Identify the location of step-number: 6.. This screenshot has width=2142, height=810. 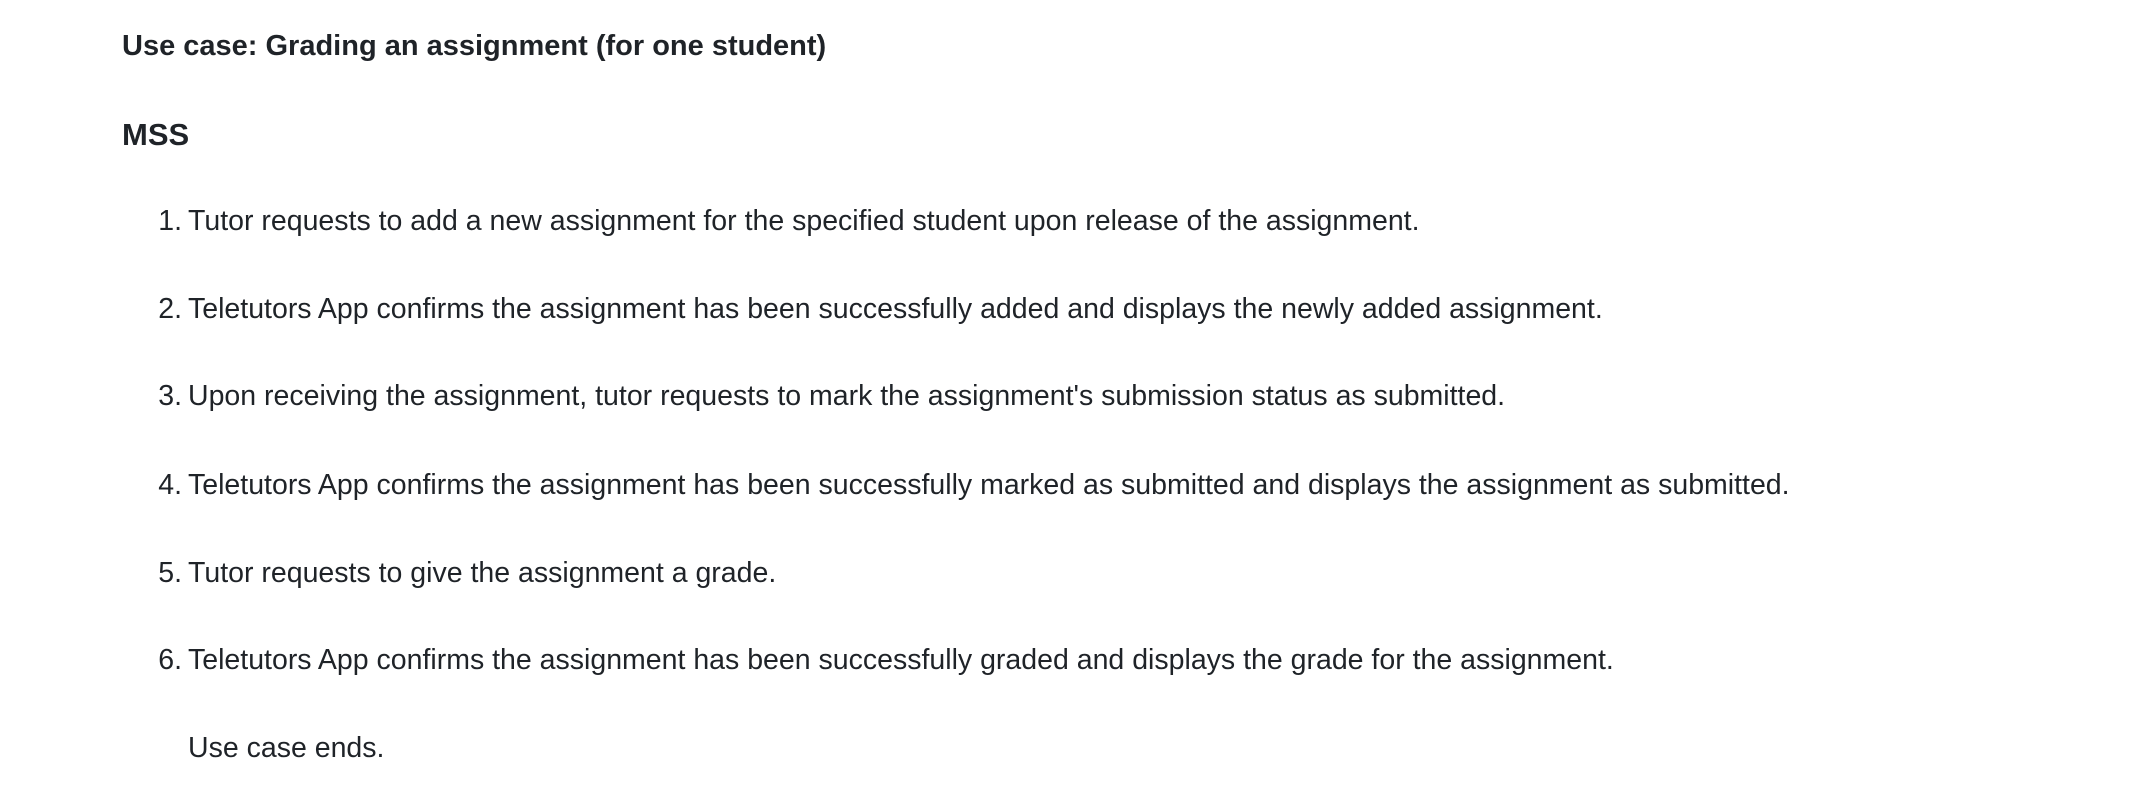
(170, 660).